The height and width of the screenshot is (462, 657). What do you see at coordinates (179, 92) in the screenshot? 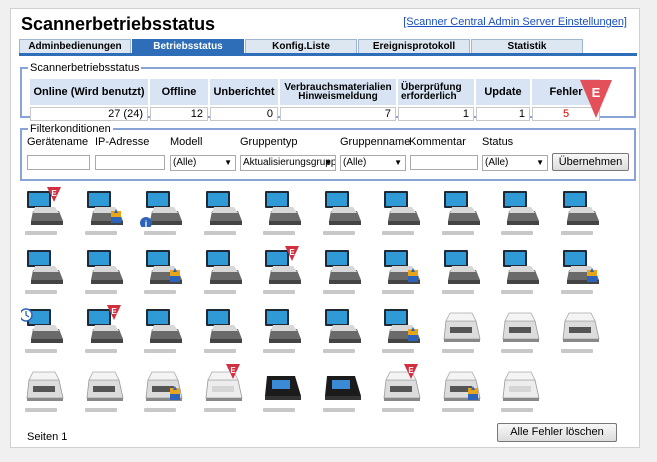
I see `header-offline: Offline` at bounding box center [179, 92].